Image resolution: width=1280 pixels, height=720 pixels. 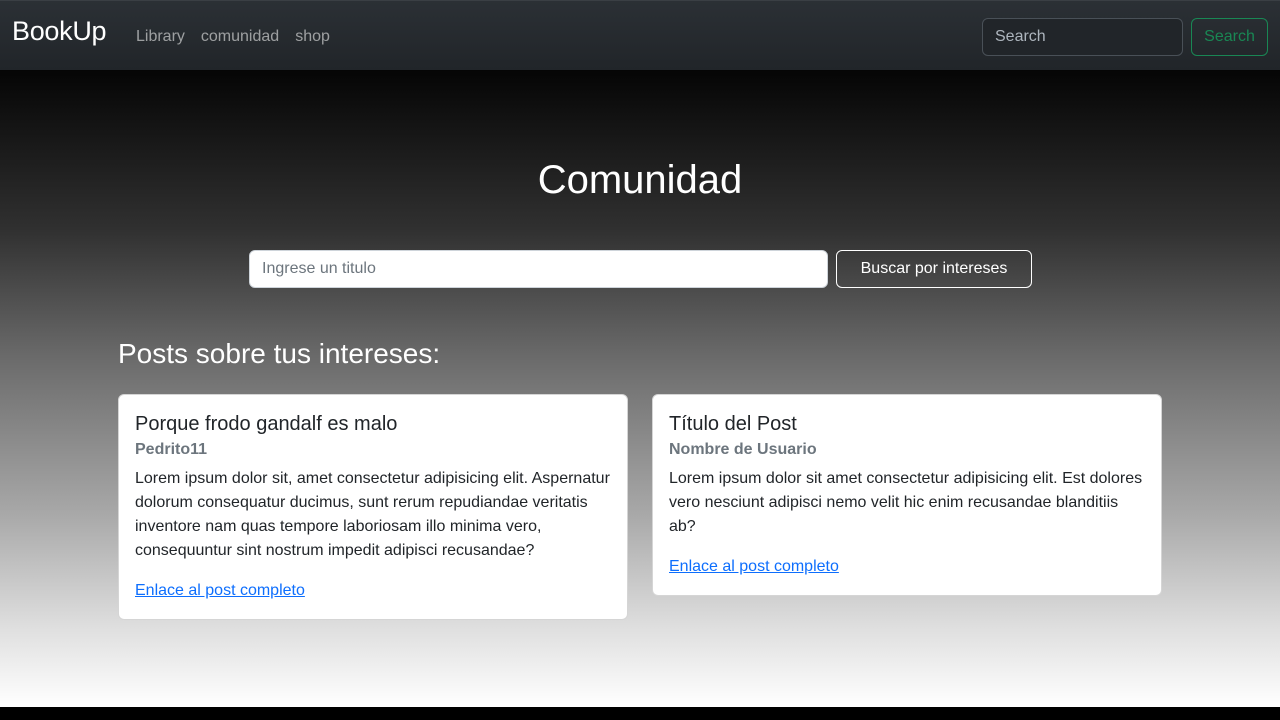 What do you see at coordinates (1229, 37) in the screenshot?
I see `navbar-search-button: Search` at bounding box center [1229, 37].